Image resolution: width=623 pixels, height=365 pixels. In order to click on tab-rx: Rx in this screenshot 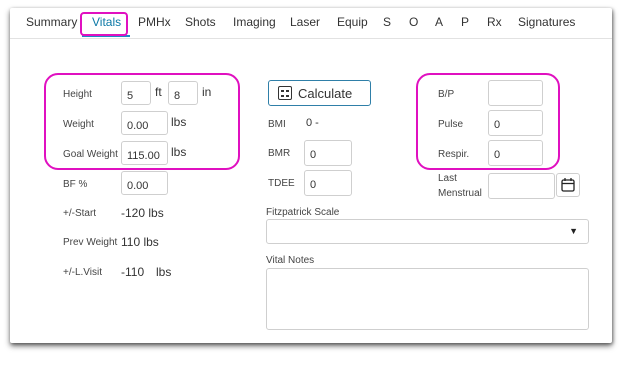, I will do `click(494, 22)`.